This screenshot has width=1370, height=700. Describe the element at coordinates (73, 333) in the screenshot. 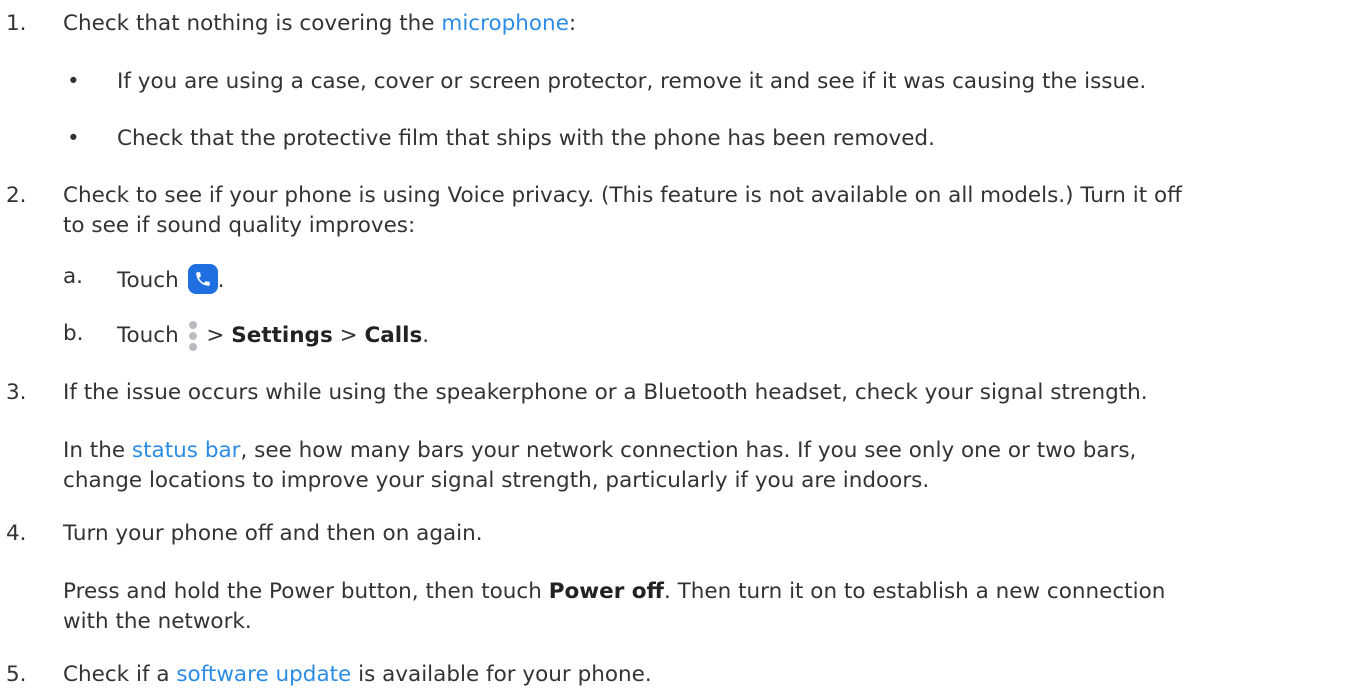

I see `sub-step-letter: b.` at that location.